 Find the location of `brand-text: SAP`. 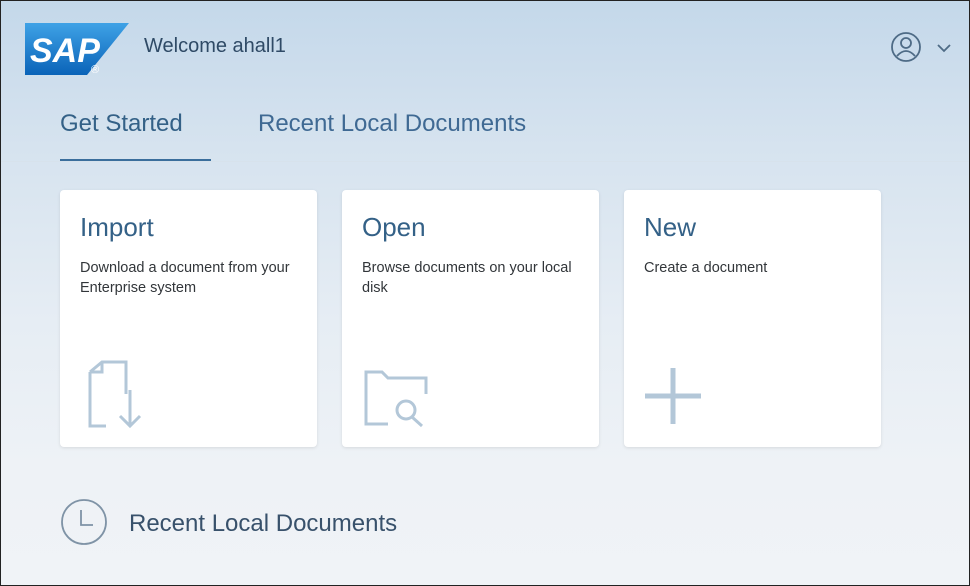

brand-text: SAP is located at coordinates (65, 51).